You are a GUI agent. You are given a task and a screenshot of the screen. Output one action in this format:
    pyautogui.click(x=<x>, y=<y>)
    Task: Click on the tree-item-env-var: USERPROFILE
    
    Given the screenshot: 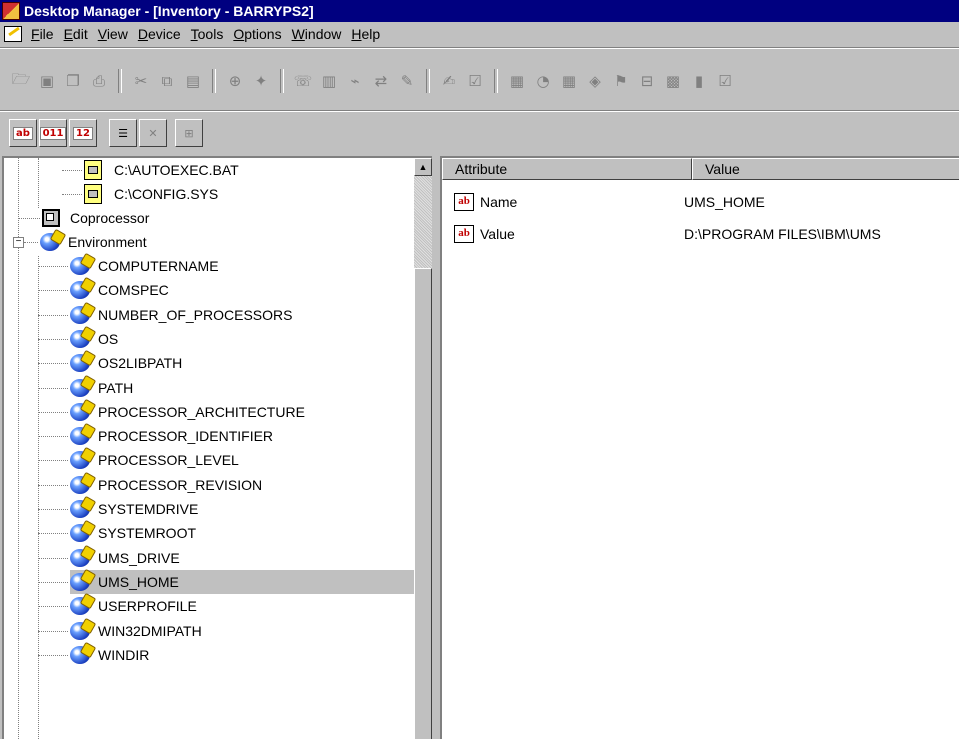 What is the action you would take?
    pyautogui.click(x=133, y=606)
    